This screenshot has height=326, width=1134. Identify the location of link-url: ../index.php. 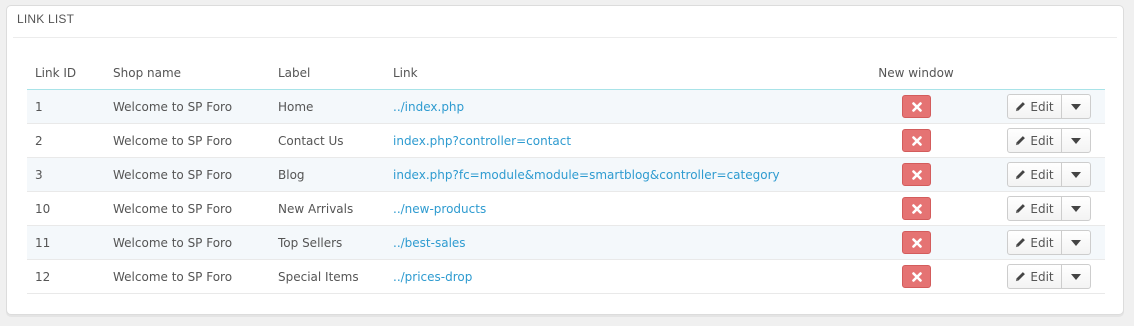
(428, 107).